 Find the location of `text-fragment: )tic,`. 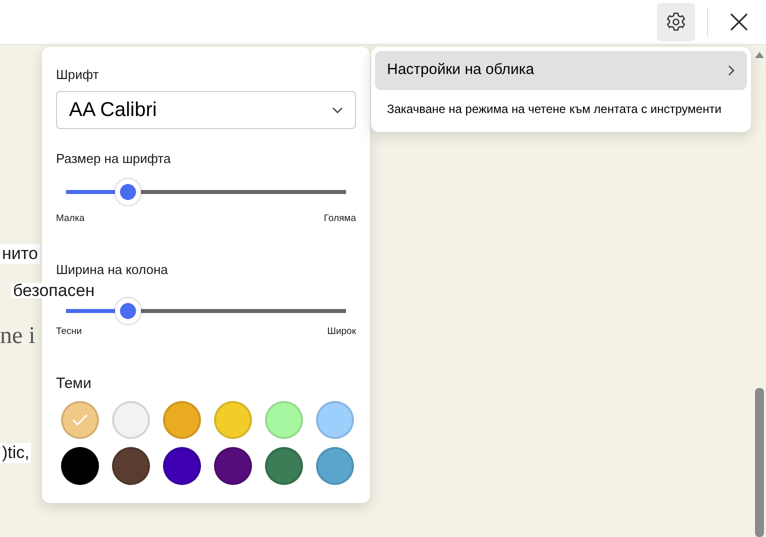

text-fragment: )tic, is located at coordinates (16, 453).